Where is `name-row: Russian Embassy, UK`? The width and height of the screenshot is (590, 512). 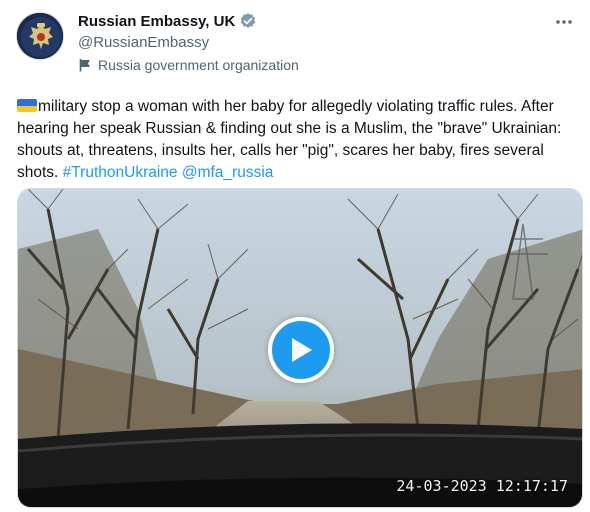
name-row: Russian Embassy, UK is located at coordinates (167, 21).